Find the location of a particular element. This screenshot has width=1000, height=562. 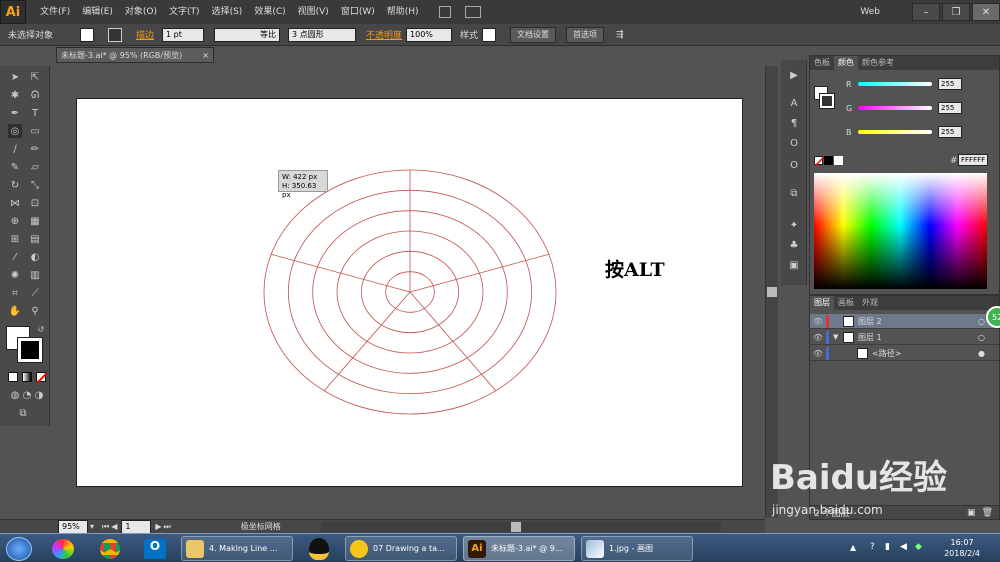

menu-select: 选择(S) is located at coordinates (227, 12).